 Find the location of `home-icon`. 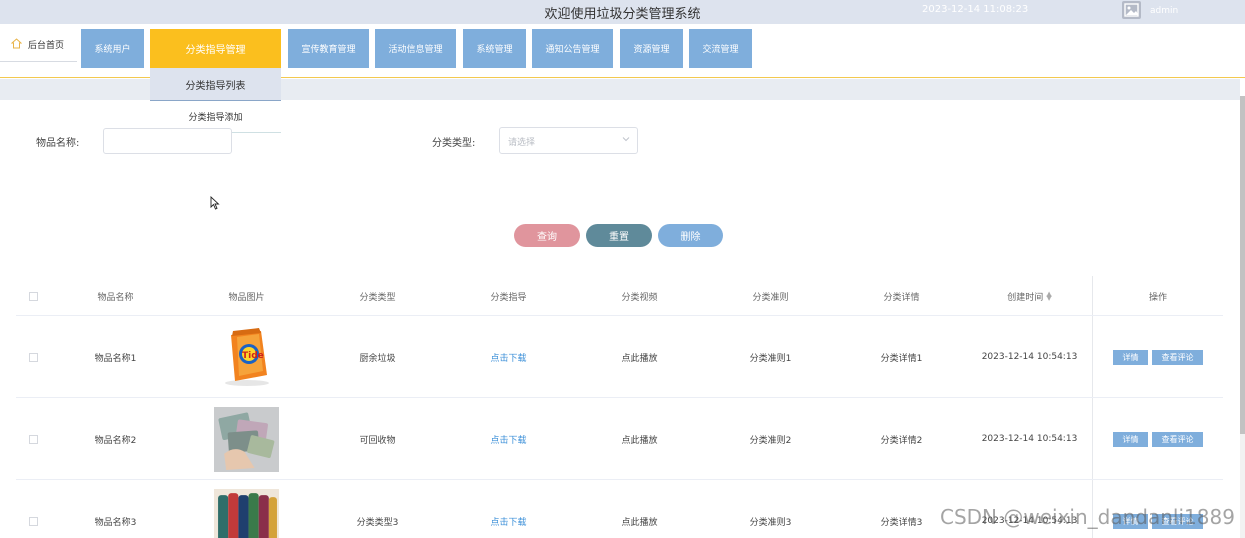

home-icon is located at coordinates (16, 43).